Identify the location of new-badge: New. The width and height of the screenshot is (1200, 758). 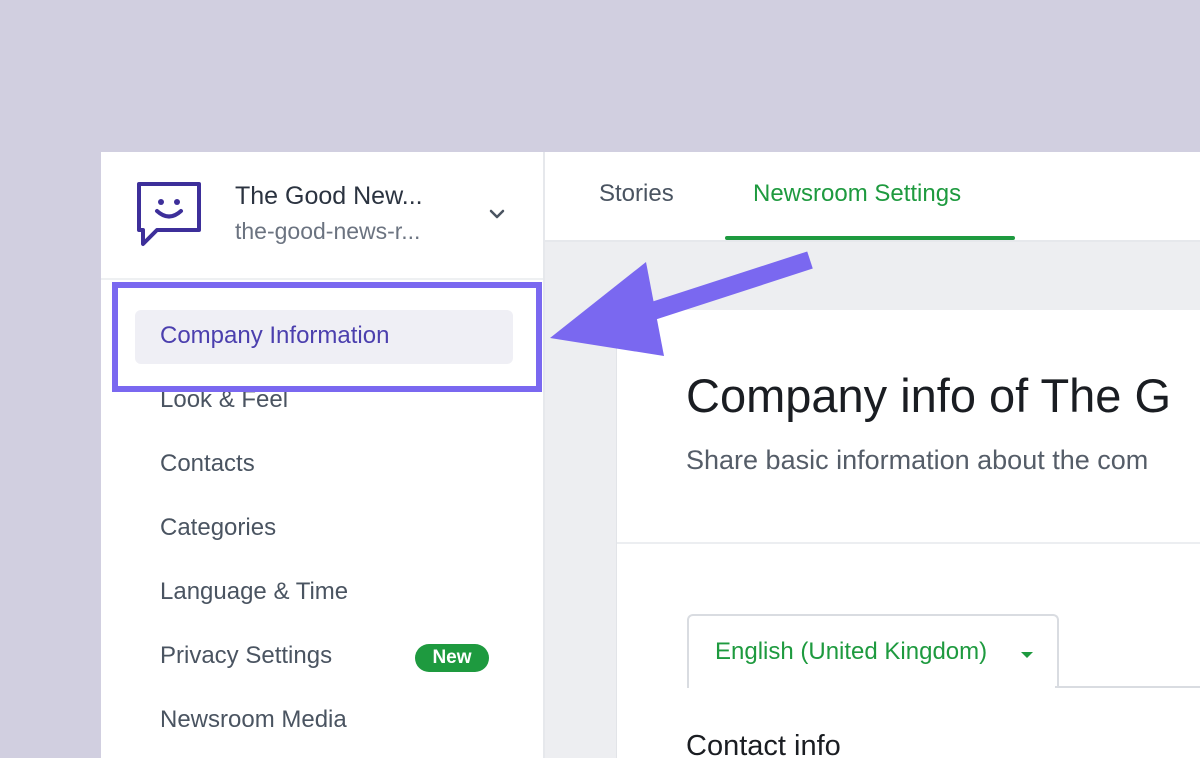
(452, 658).